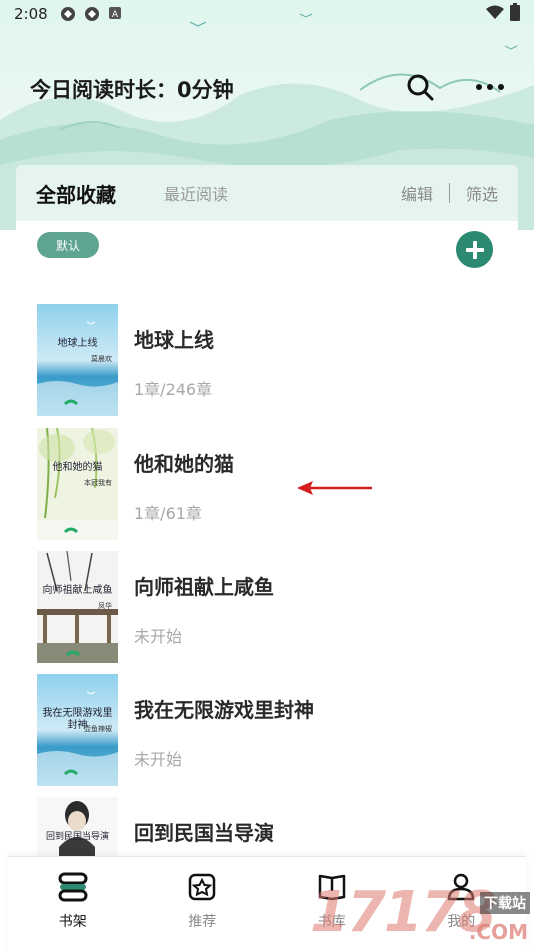  What do you see at coordinates (77, 343) in the screenshot?
I see `cover-title: 地球上线` at bounding box center [77, 343].